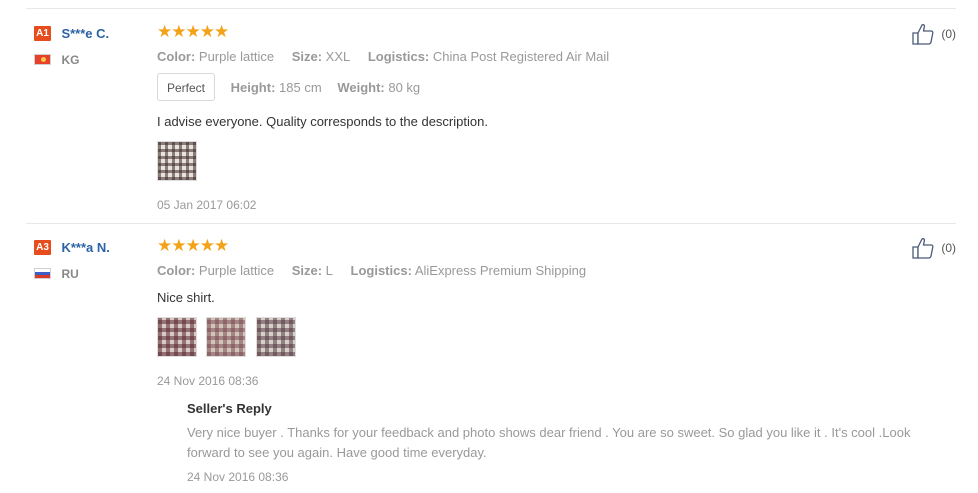 The height and width of the screenshot is (493, 978). I want to click on logistics-value: AliExpress Premium Shipping, so click(500, 270).